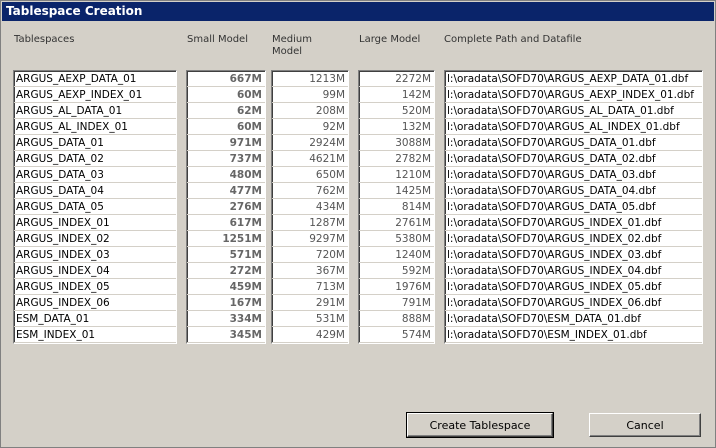 This screenshot has height=448, width=716. Describe the element at coordinates (95, 255) in the screenshot. I see `tablespace-name-field: ARGUS_INDEX_03` at that location.